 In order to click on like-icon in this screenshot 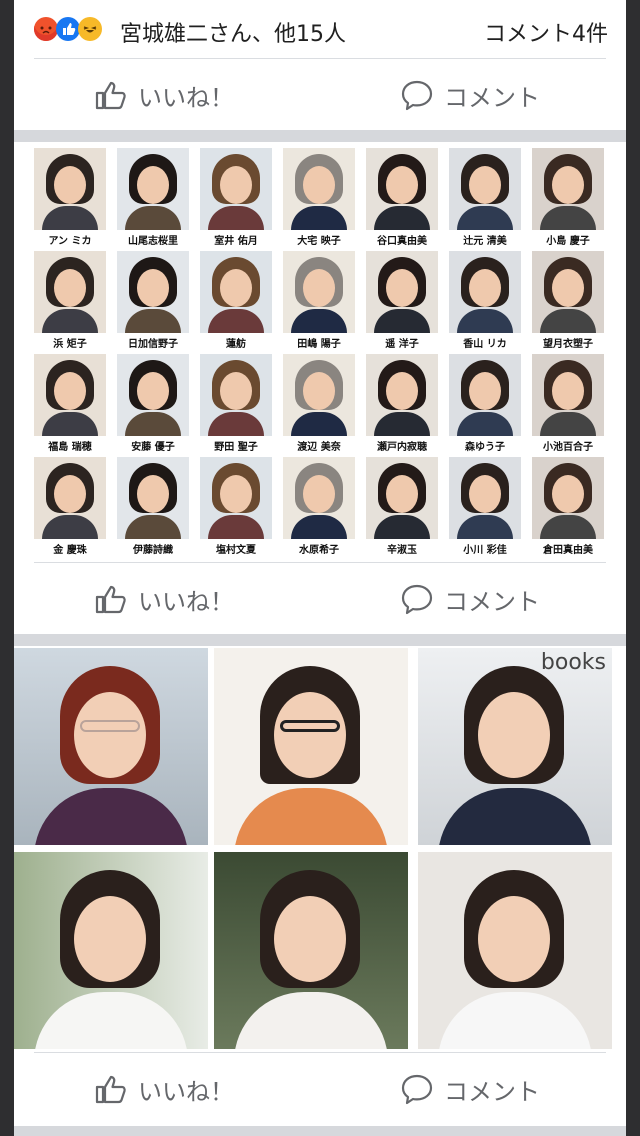, I will do `click(68, 29)`.